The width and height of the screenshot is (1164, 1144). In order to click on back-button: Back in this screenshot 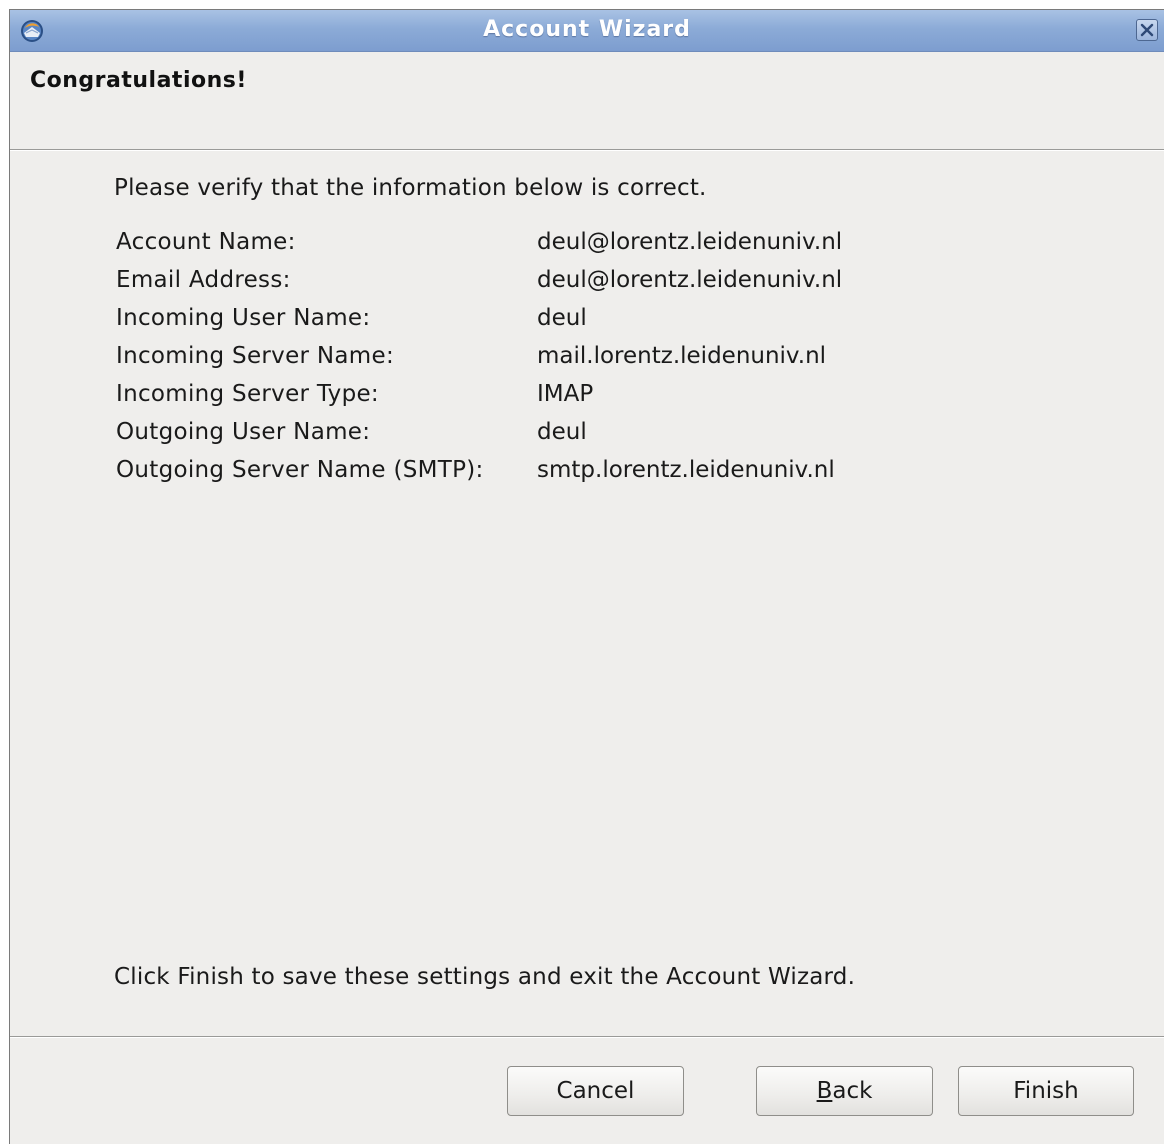, I will do `click(844, 1091)`.